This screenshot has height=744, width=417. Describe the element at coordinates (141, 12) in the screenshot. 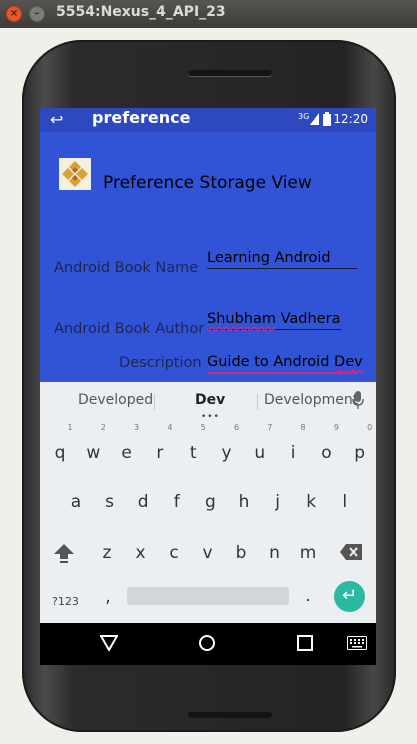

I see `window-title: 5554:Nexus_4_API_23` at that location.